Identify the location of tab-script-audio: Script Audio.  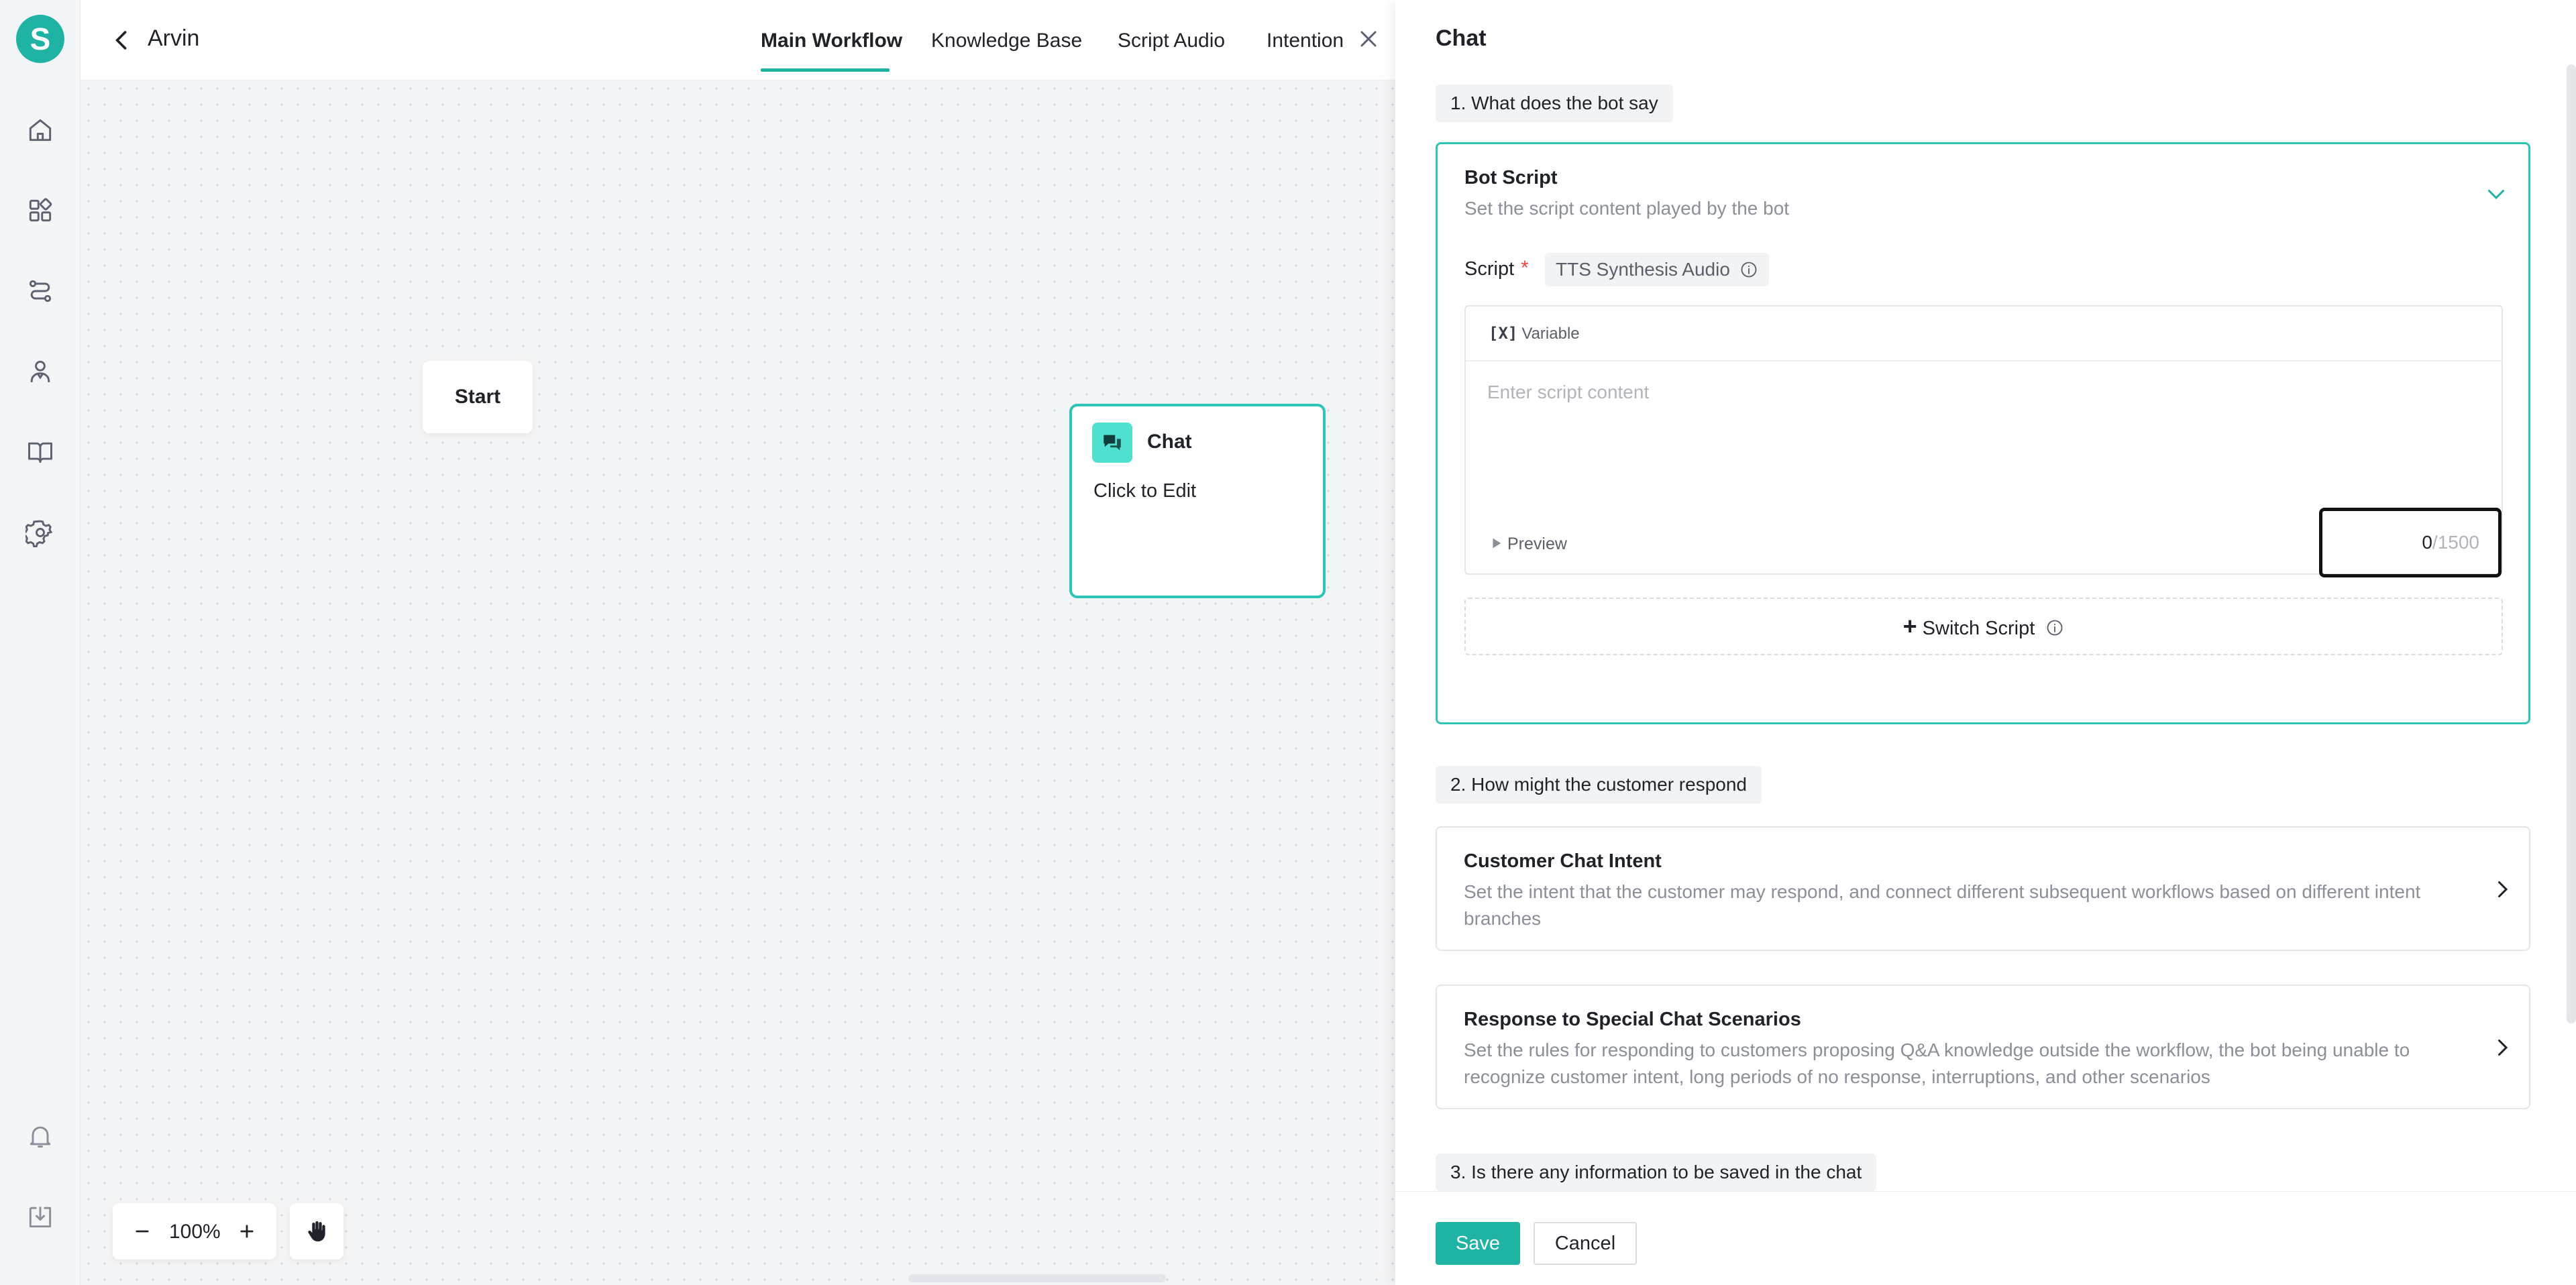
(1171, 41).